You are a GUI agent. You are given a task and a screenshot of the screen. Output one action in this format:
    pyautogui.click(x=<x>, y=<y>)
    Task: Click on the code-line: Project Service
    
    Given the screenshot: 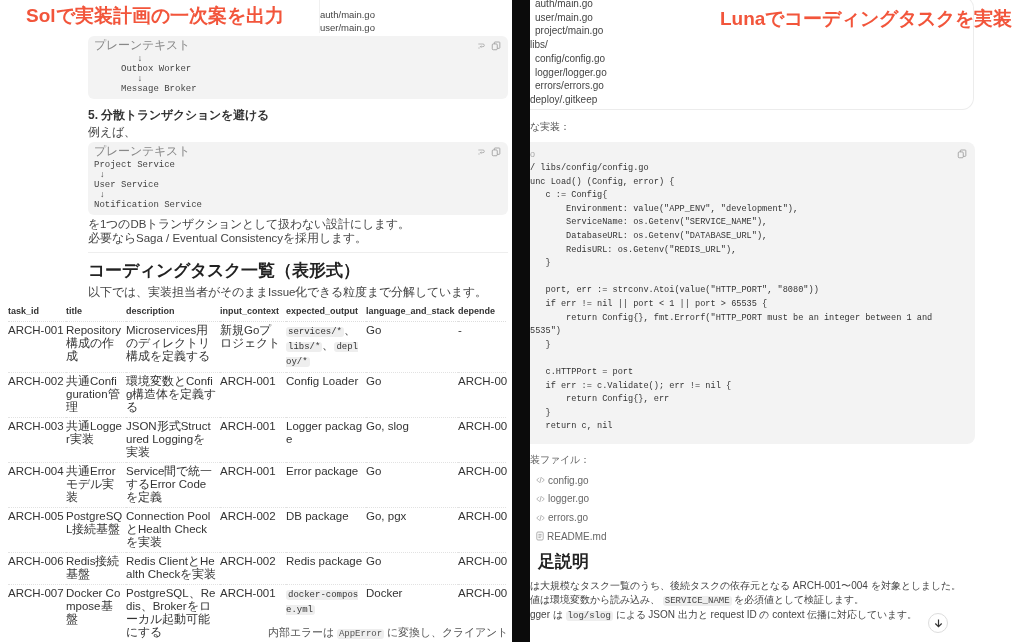 What is the action you would take?
    pyautogui.click(x=134, y=165)
    